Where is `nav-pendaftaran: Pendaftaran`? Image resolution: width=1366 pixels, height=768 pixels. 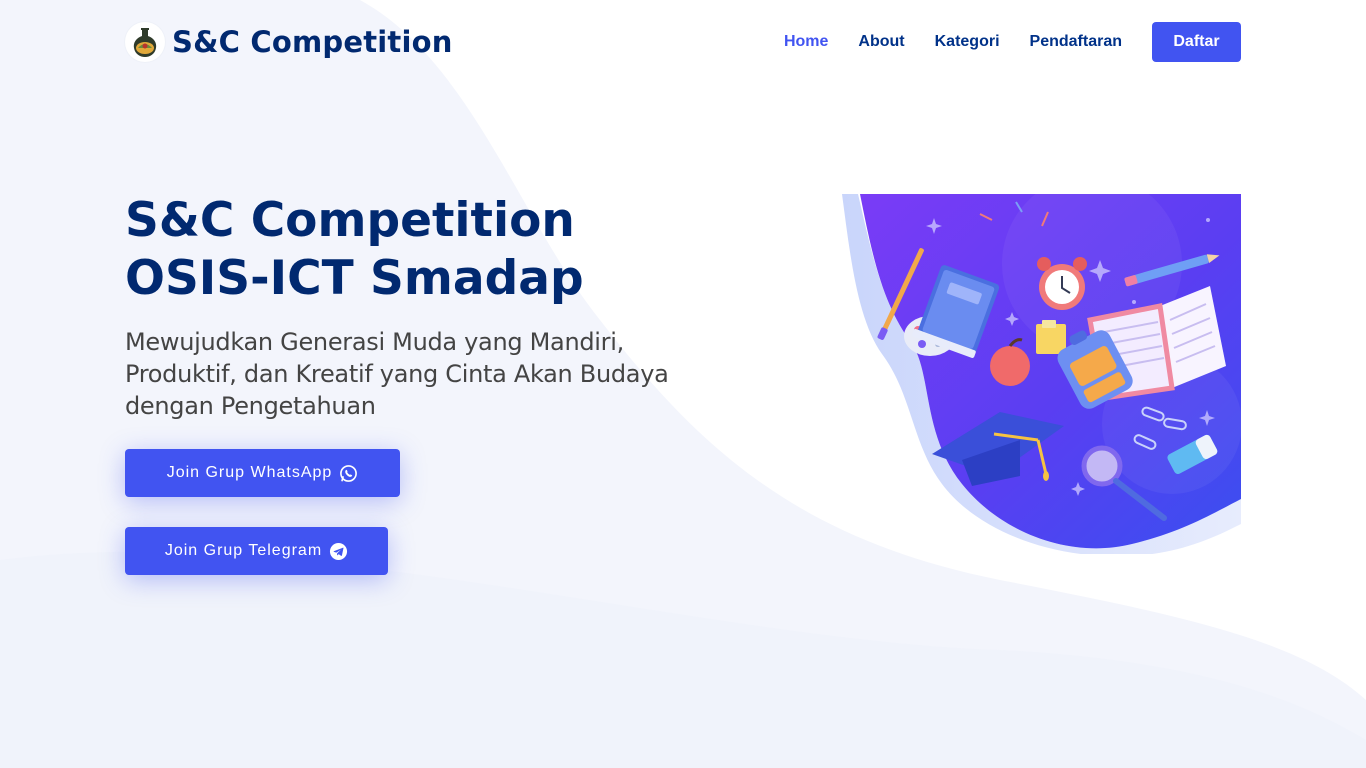 nav-pendaftaran: Pendaftaran is located at coordinates (1076, 42).